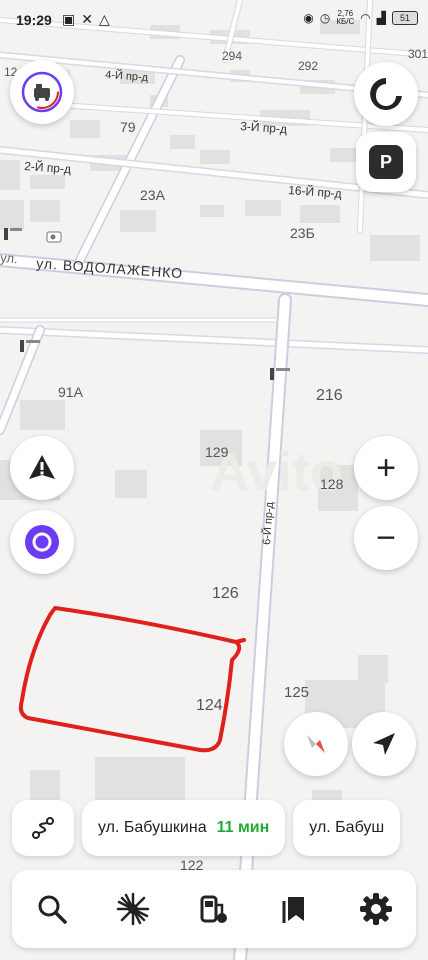  I want to click on route-suggestion-1: ул. Бабушкина 11 мин, so click(184, 828).